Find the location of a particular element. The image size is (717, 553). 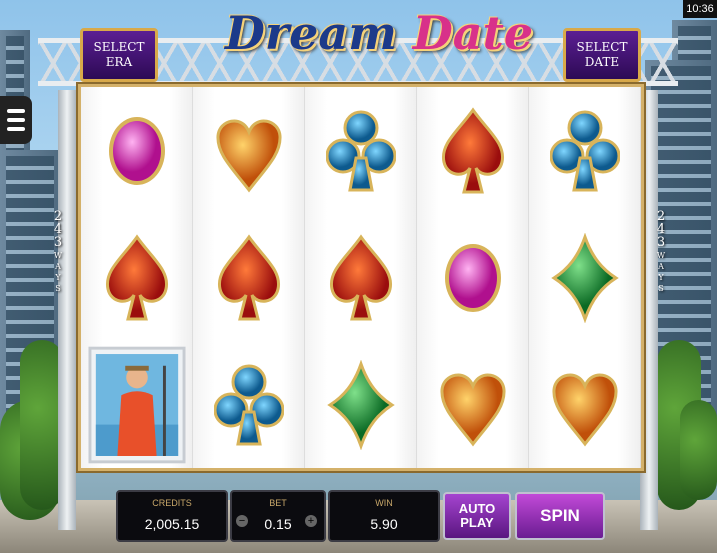

pillar-left is located at coordinates (67, 310).